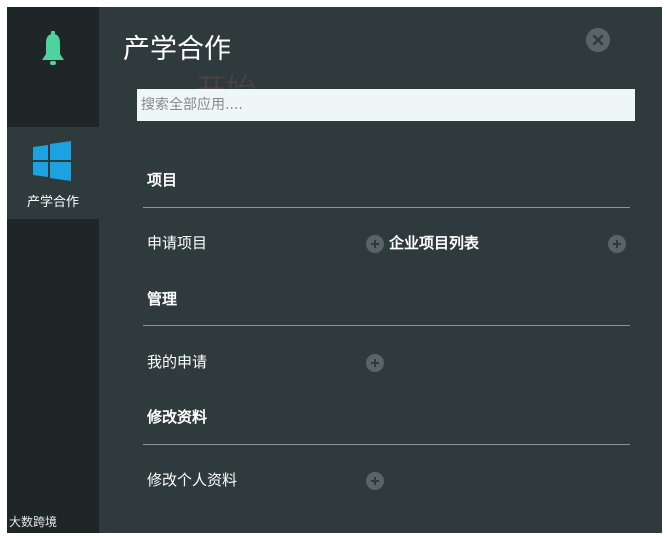 The image size is (667, 537). Describe the element at coordinates (52, 202) in the screenshot. I see `nav-item-label: 产学合作` at that location.